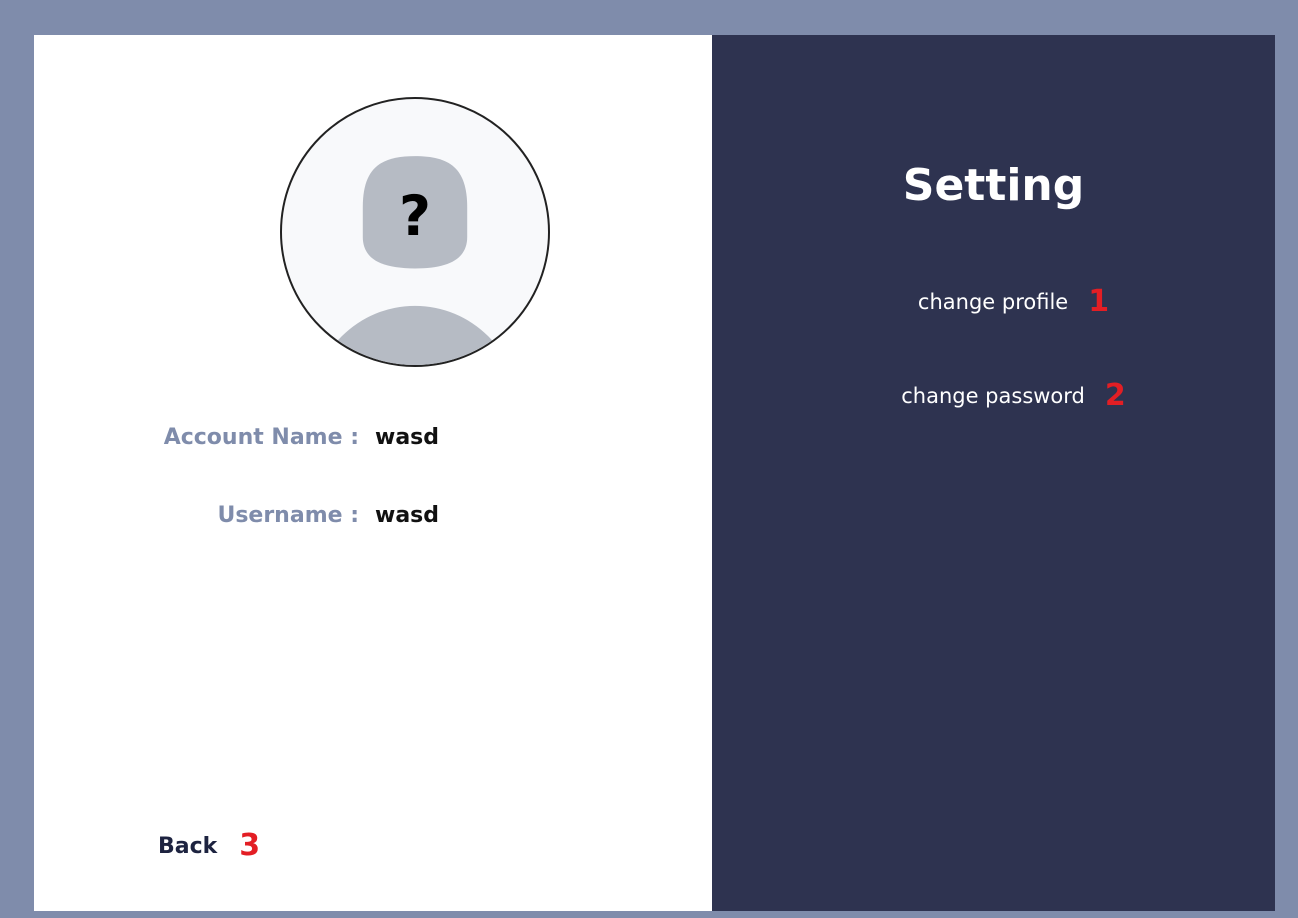  Describe the element at coordinates (407, 515) in the screenshot. I see `username-value: wasd` at that location.